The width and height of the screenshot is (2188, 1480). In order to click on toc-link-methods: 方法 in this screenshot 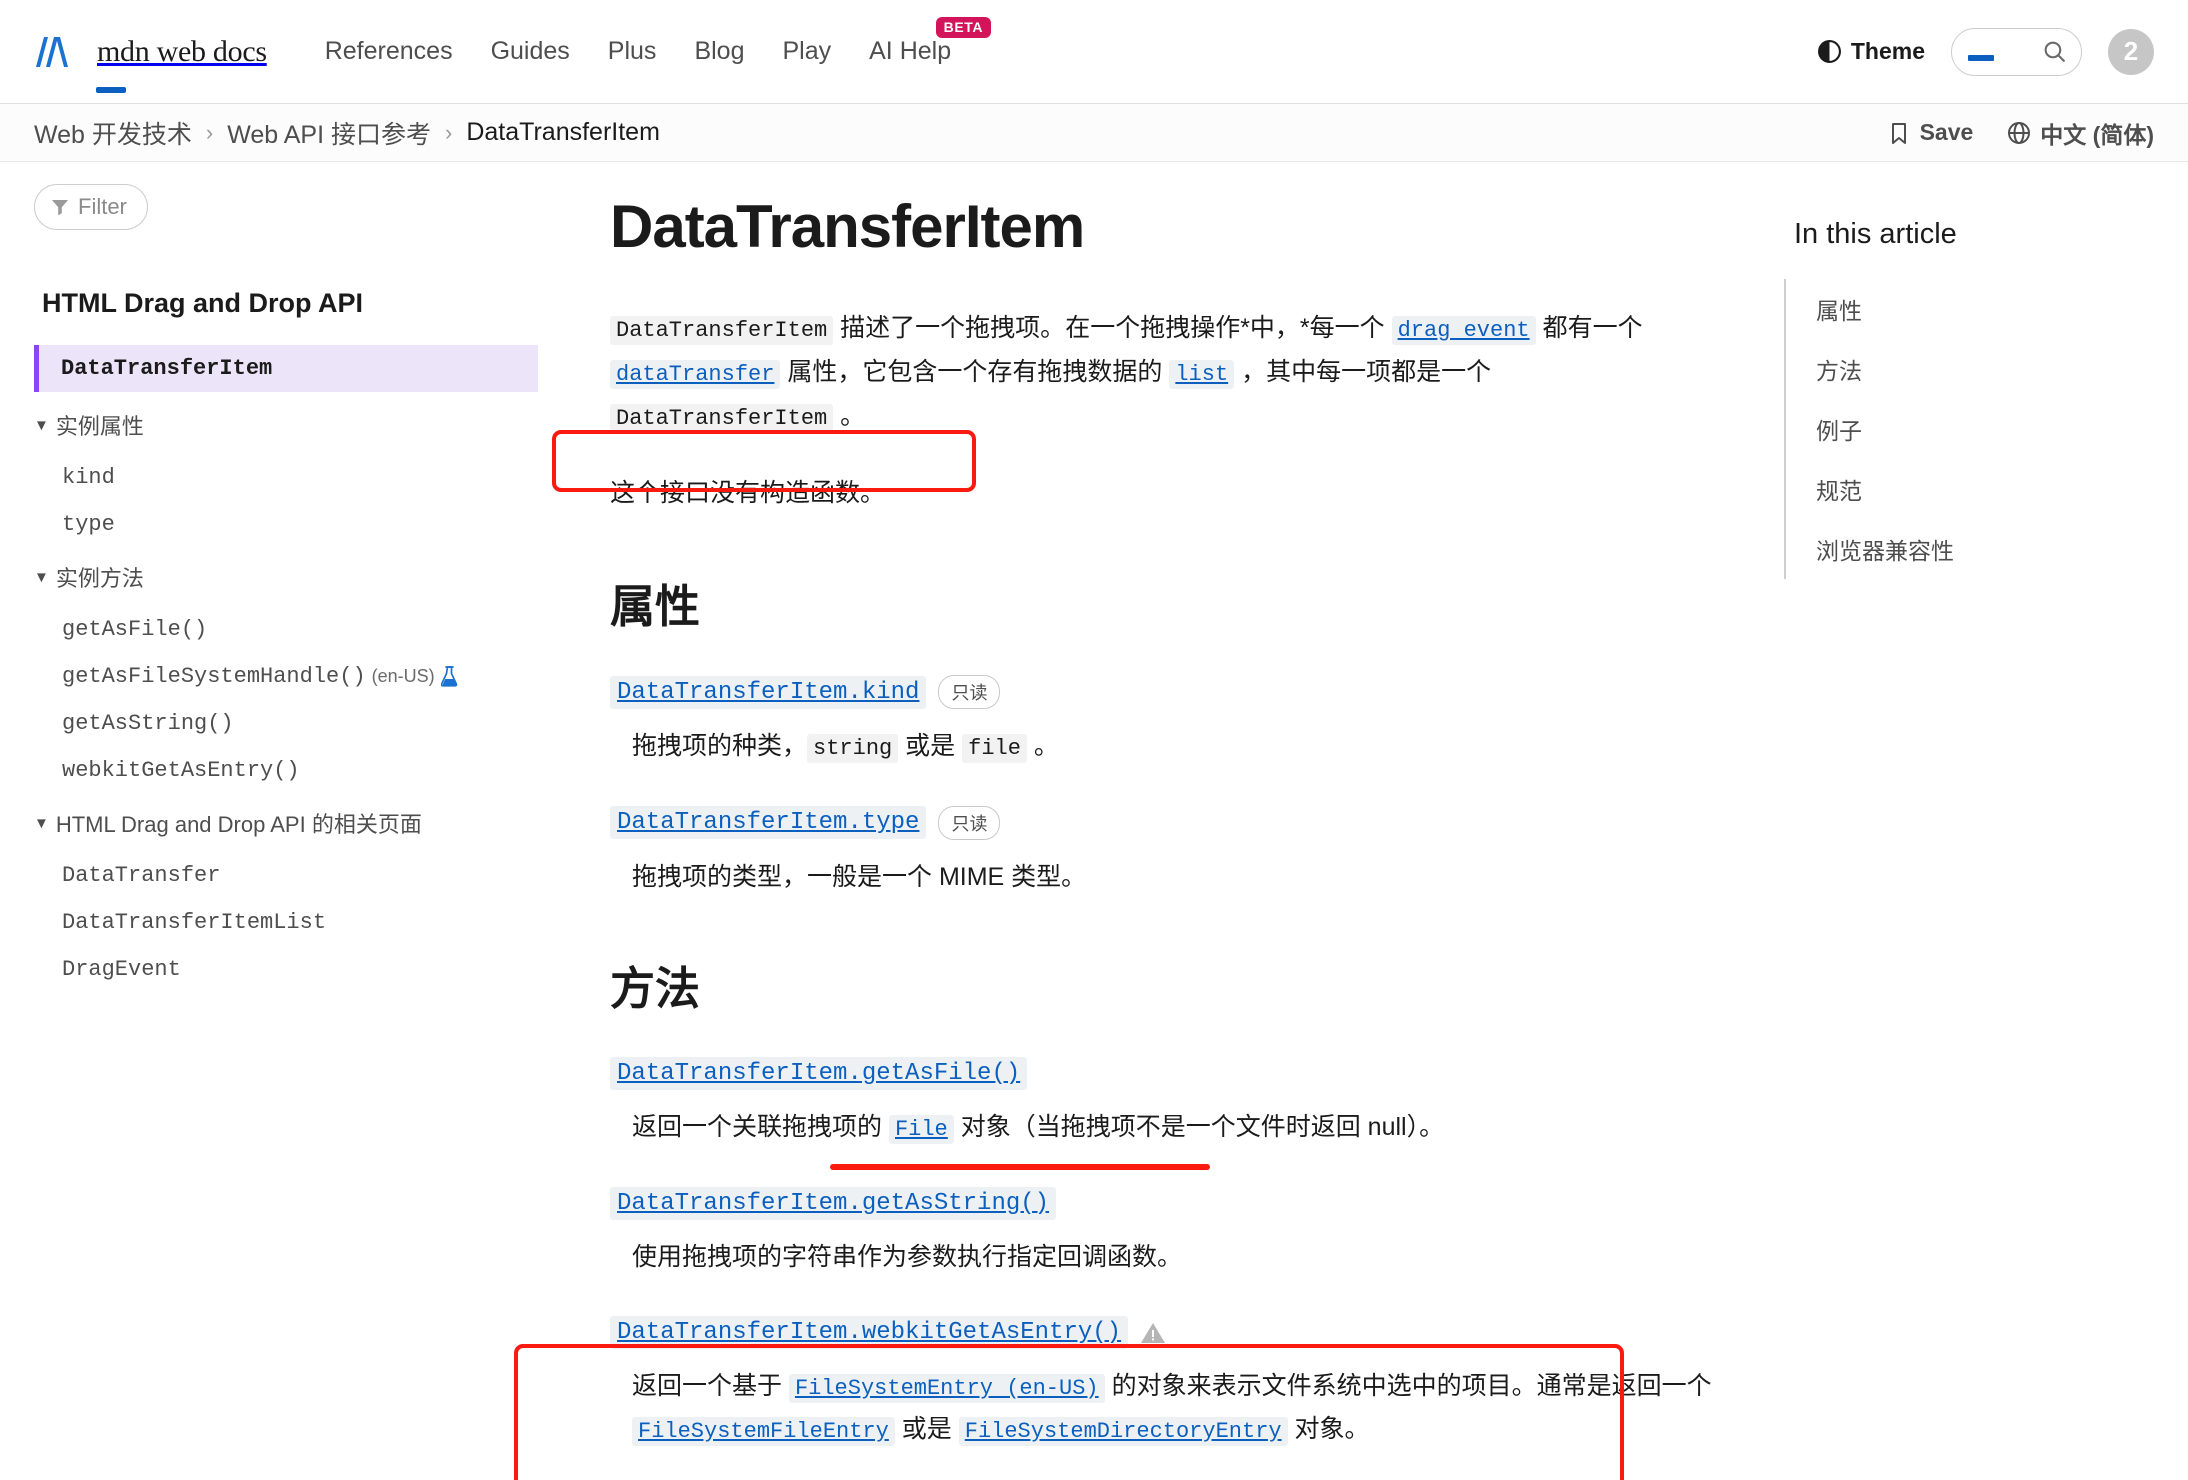, I will do `click(1972, 369)`.